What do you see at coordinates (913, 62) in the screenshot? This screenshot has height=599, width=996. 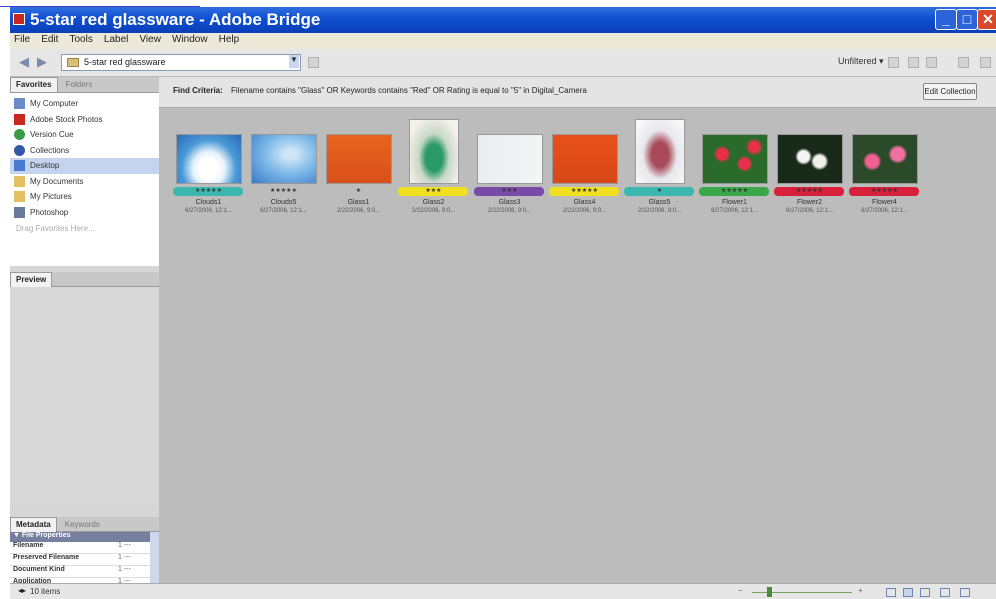 I see `rotate-left-icon` at bounding box center [913, 62].